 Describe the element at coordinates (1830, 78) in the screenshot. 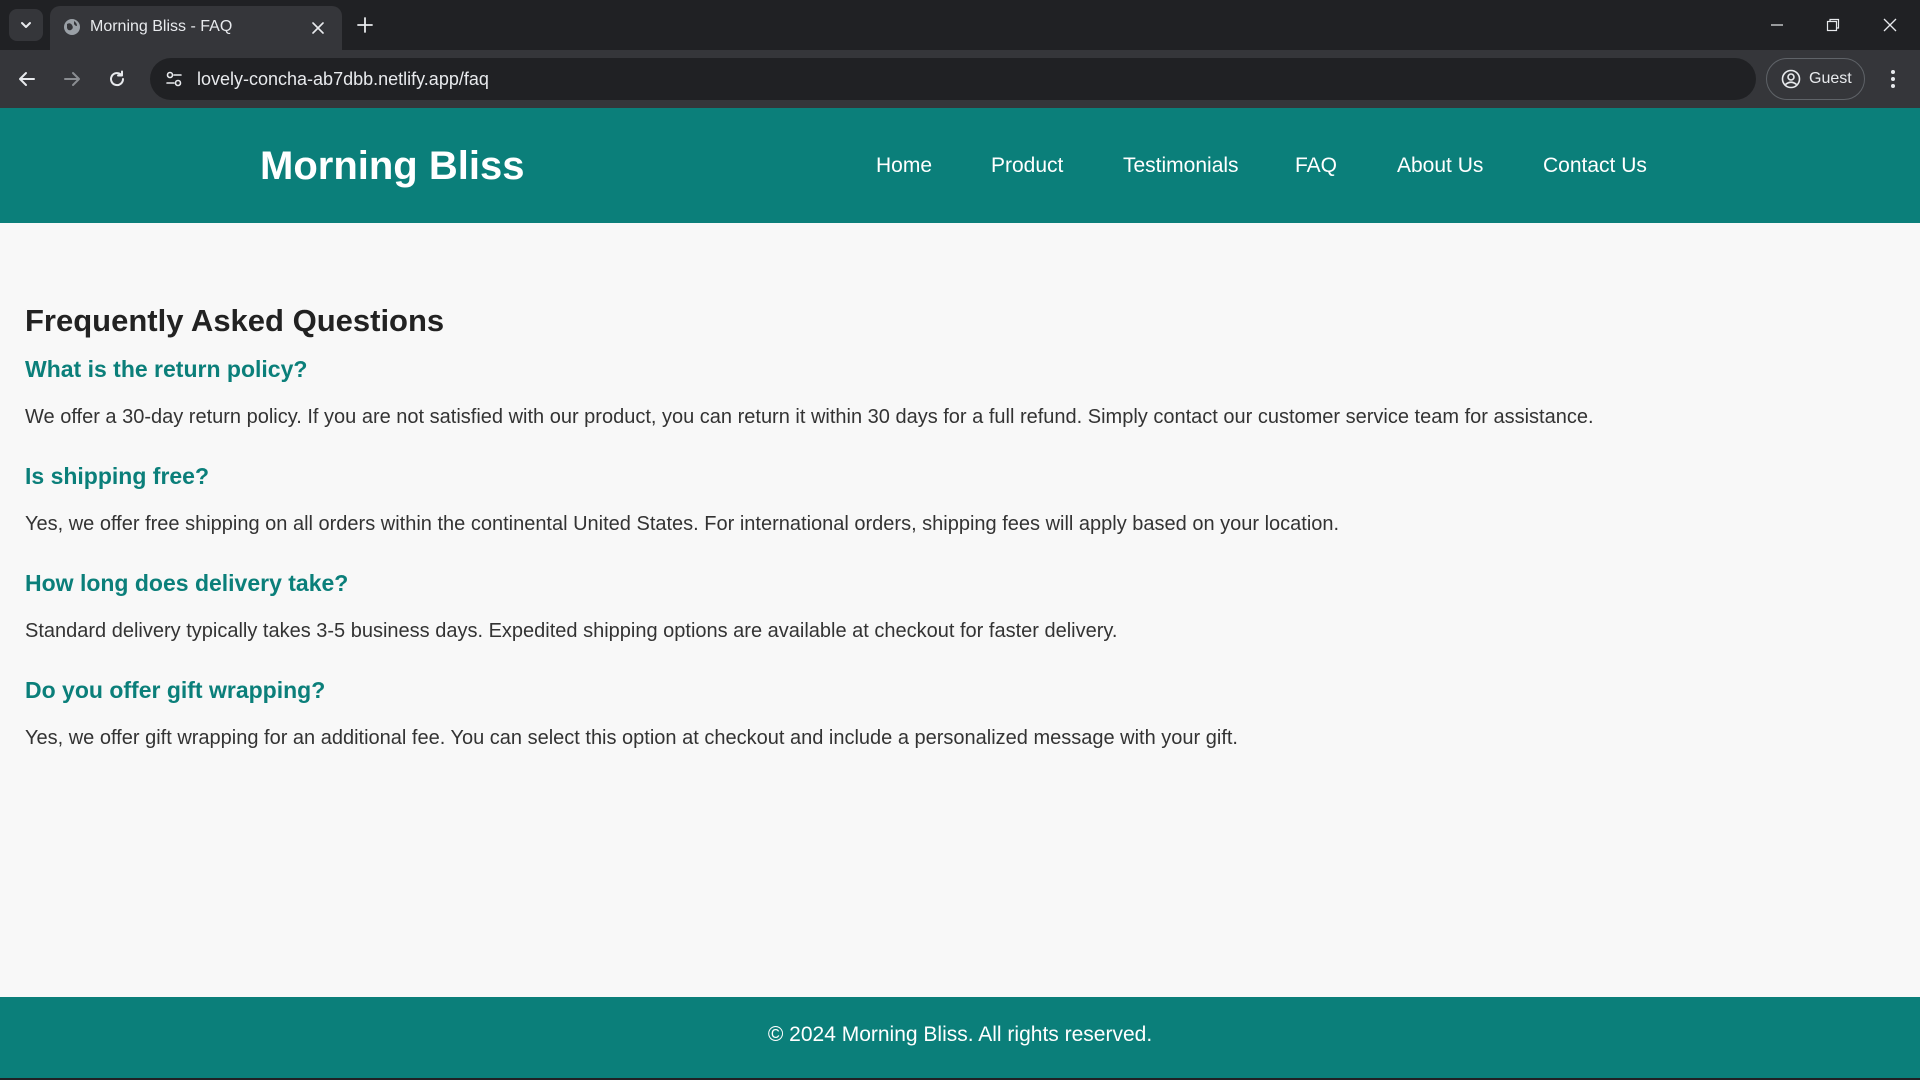

I see `profile-label: Guest` at that location.